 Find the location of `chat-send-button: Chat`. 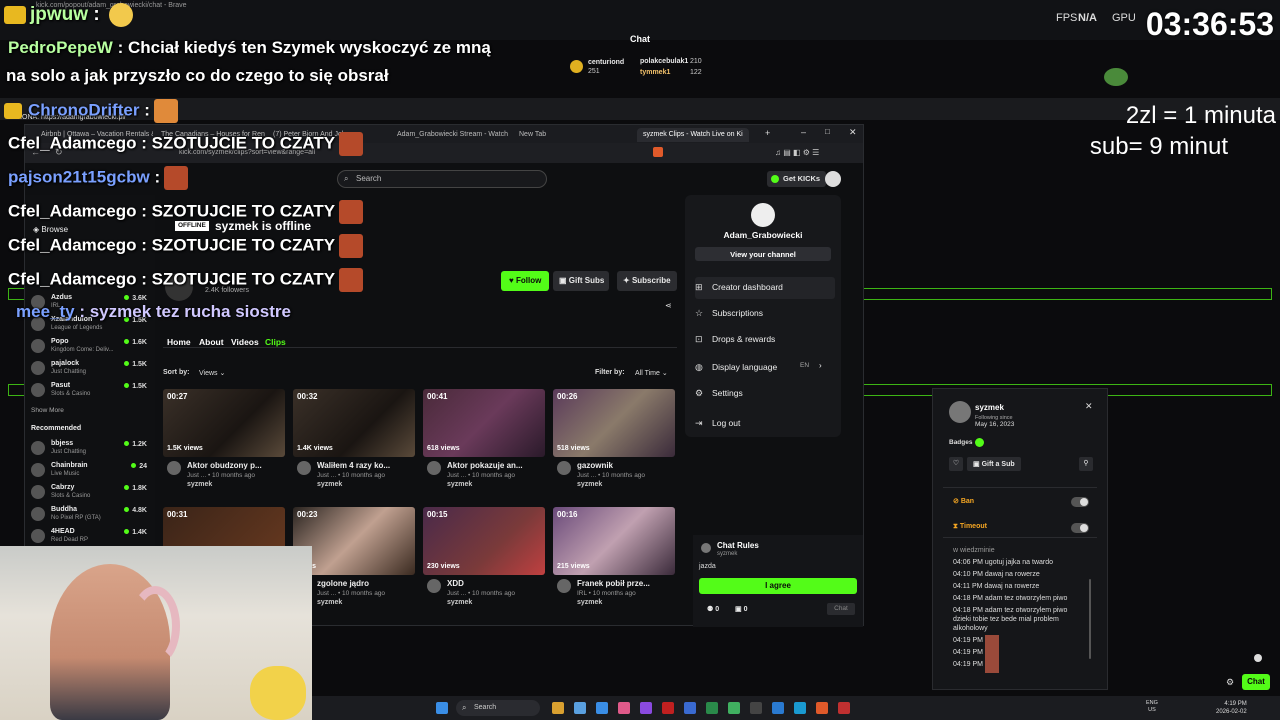

chat-send-button: Chat is located at coordinates (841, 609).